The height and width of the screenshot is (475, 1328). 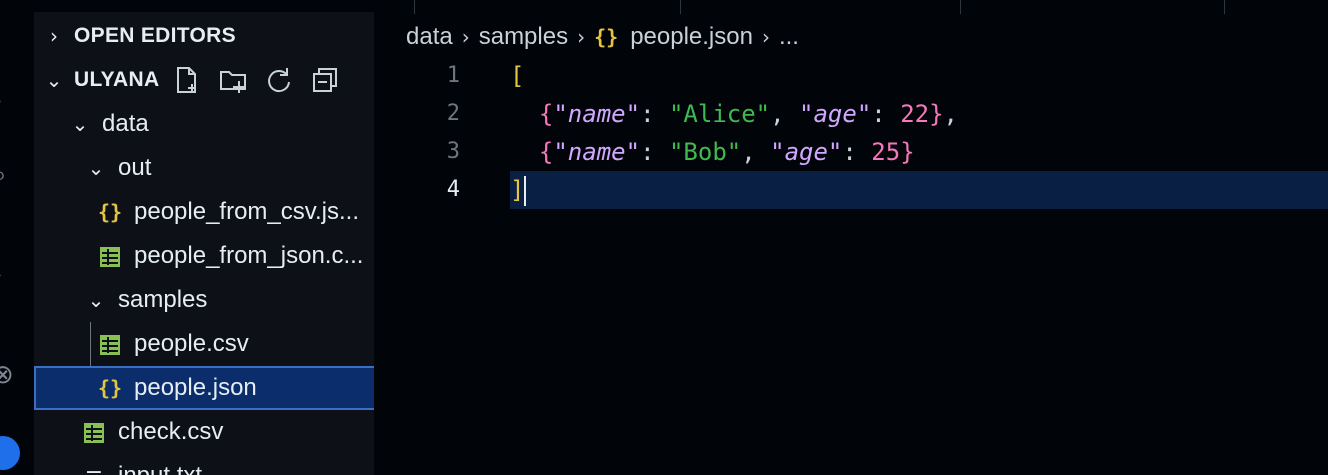 I want to click on tree-item-label: people.csv, so click(x=191, y=343).